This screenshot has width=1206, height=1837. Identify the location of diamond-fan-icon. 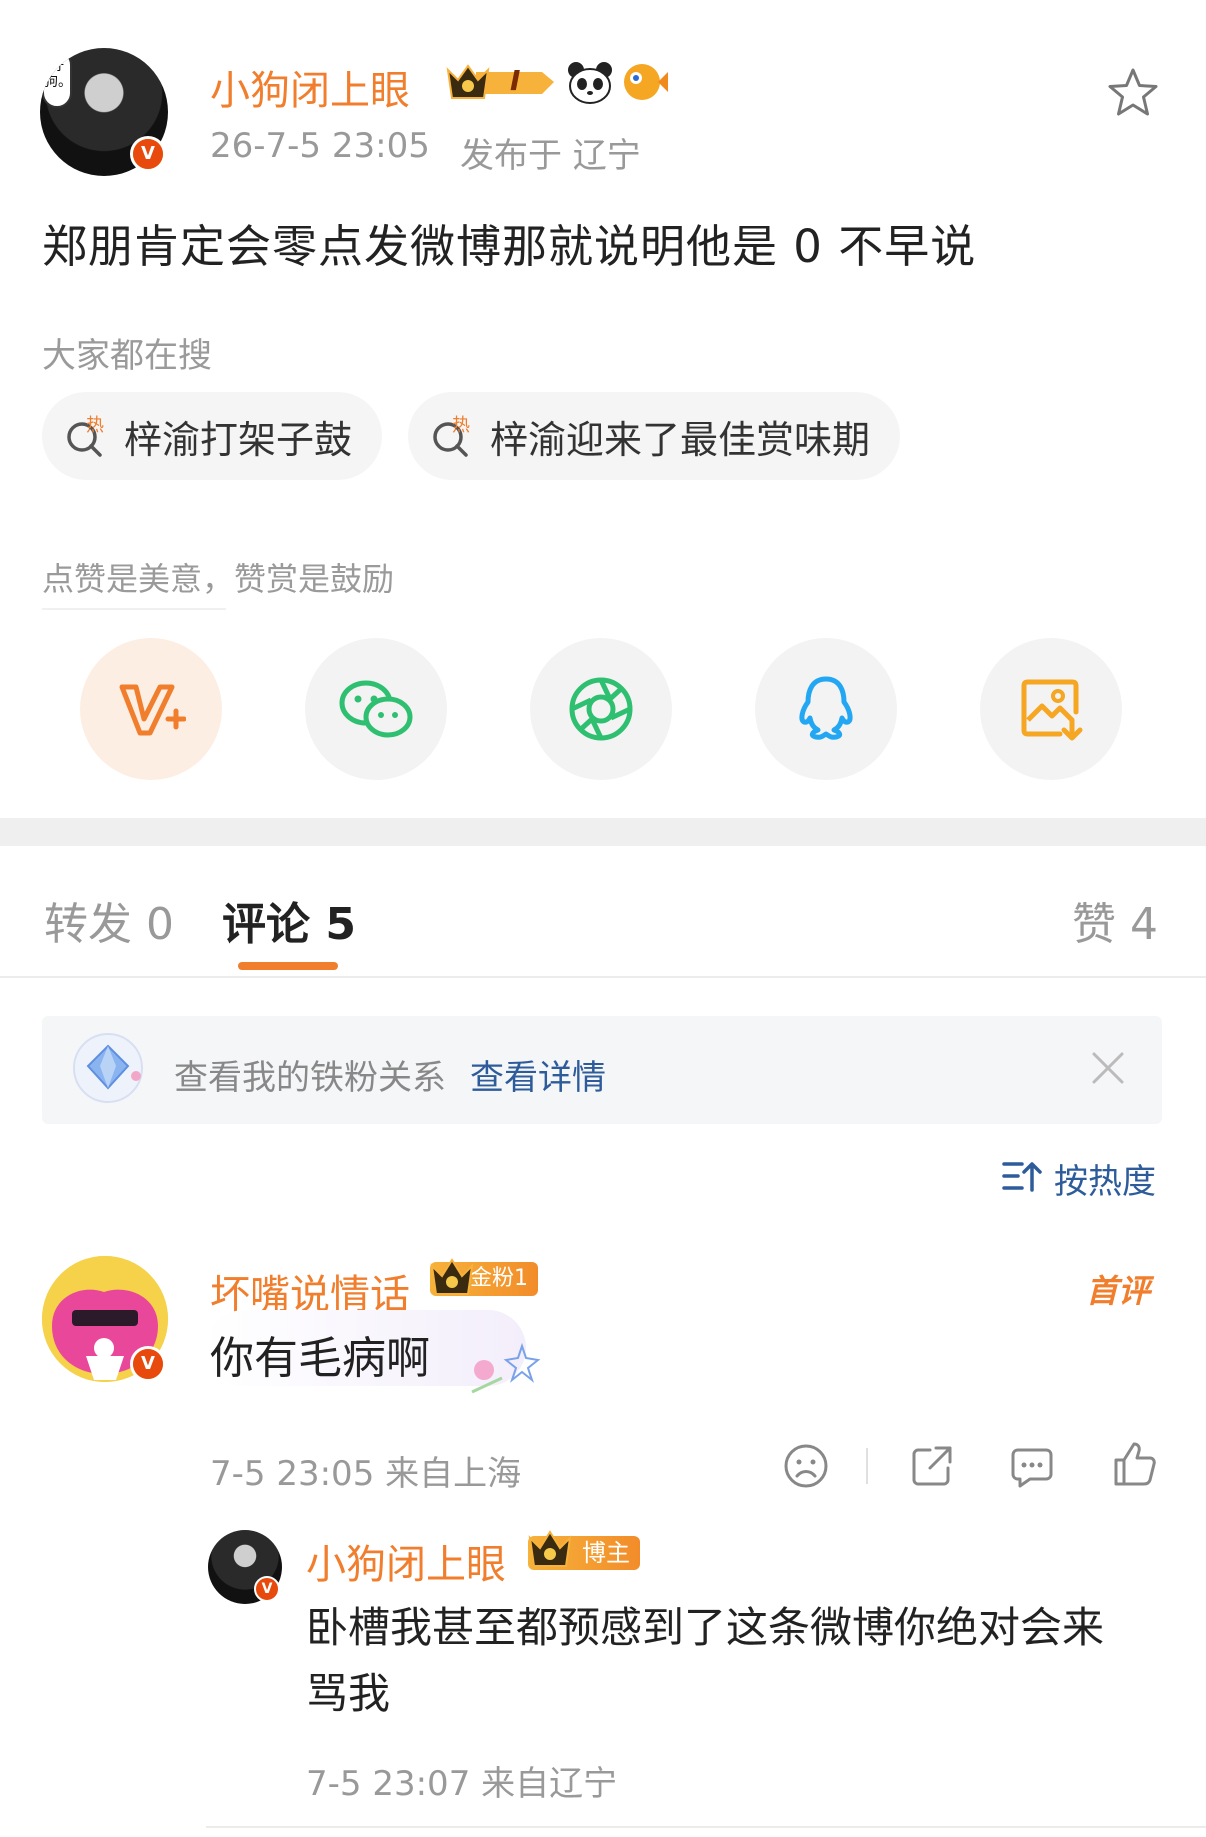
(108, 1068).